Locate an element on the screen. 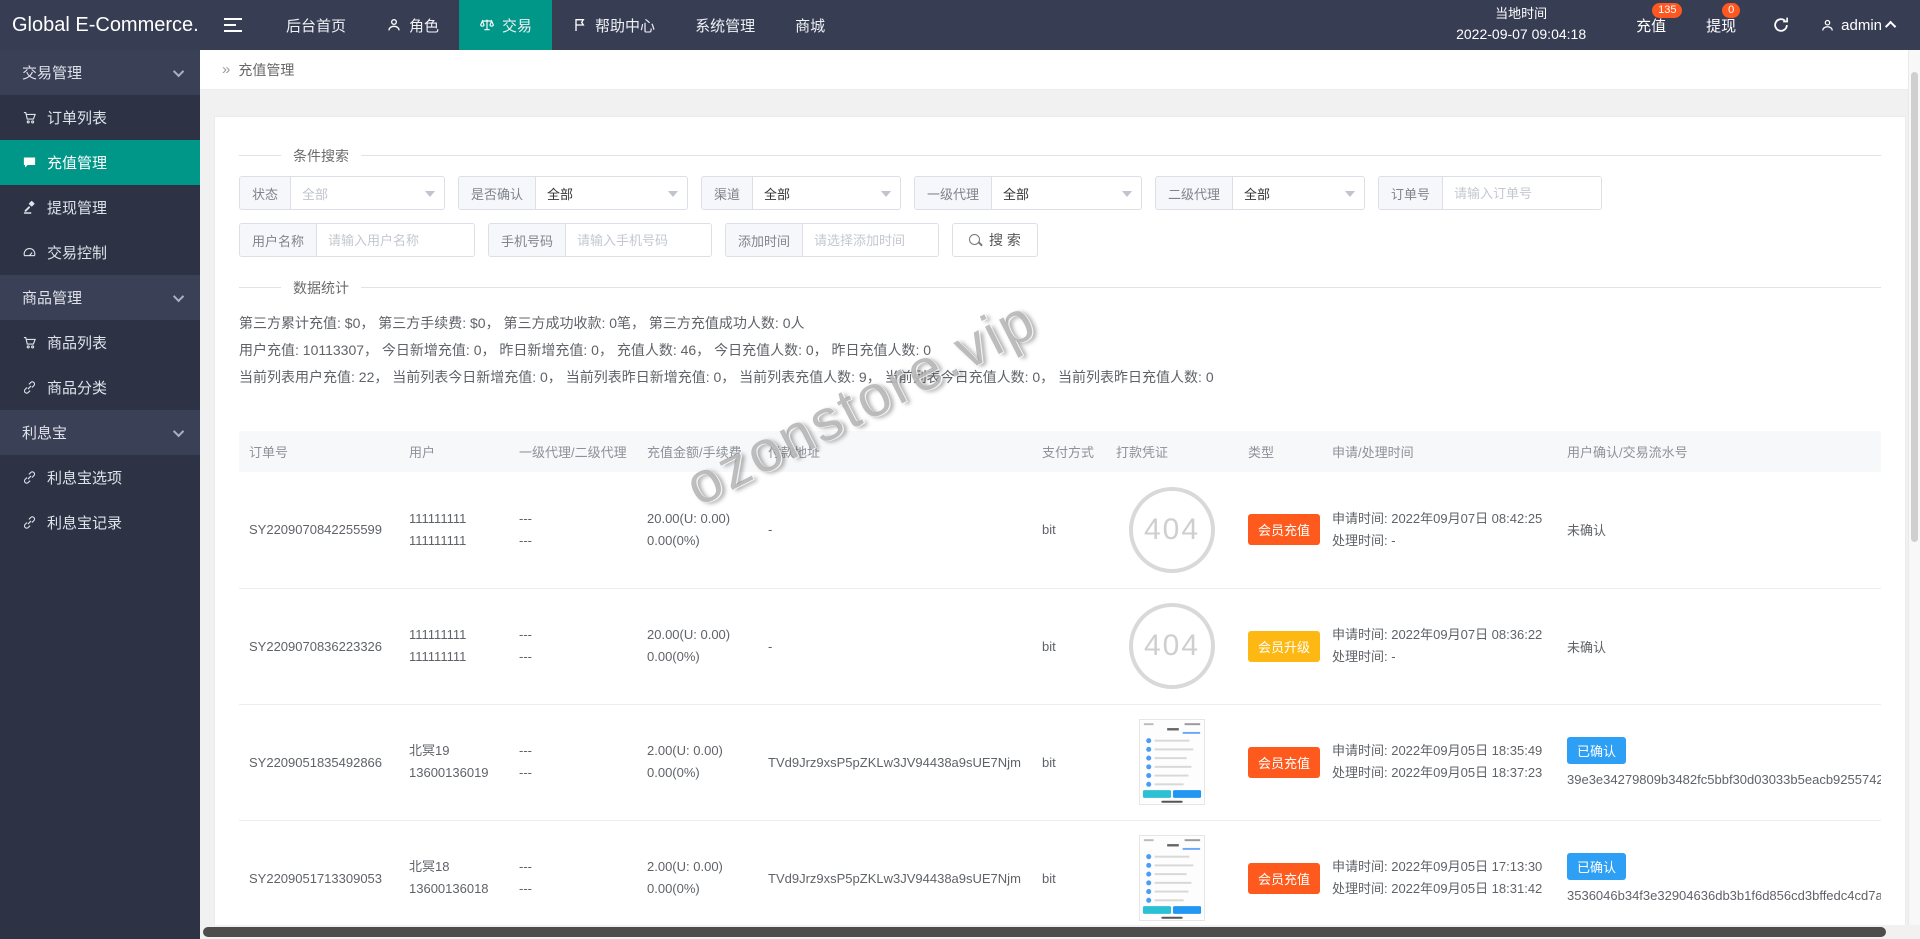 The width and height of the screenshot is (1920, 939). search-button: 搜 索 is located at coordinates (995, 240).